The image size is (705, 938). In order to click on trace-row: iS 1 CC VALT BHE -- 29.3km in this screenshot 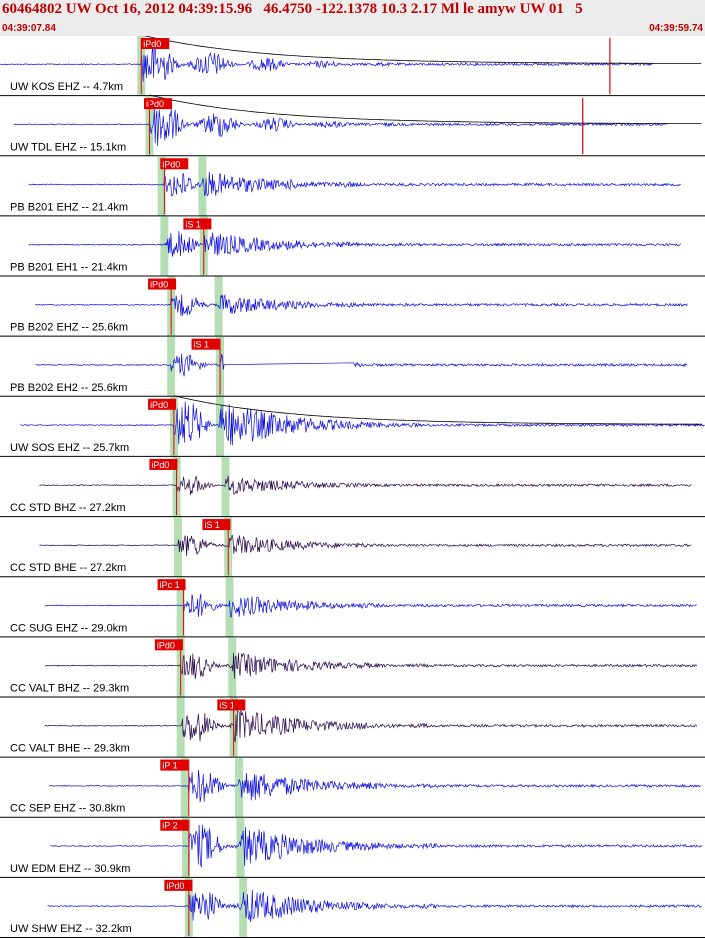, I will do `click(352, 727)`.